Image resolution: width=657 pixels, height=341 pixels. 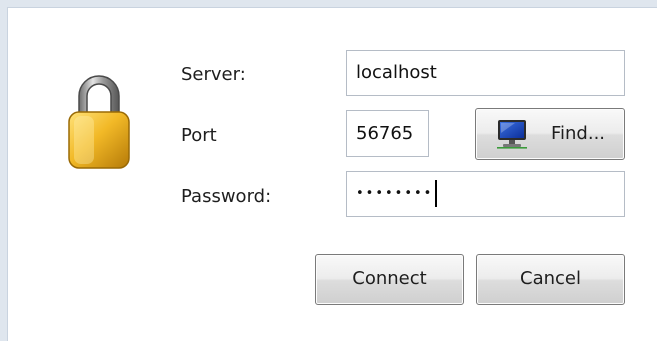 I want to click on server-label: Server:, so click(x=213, y=74).